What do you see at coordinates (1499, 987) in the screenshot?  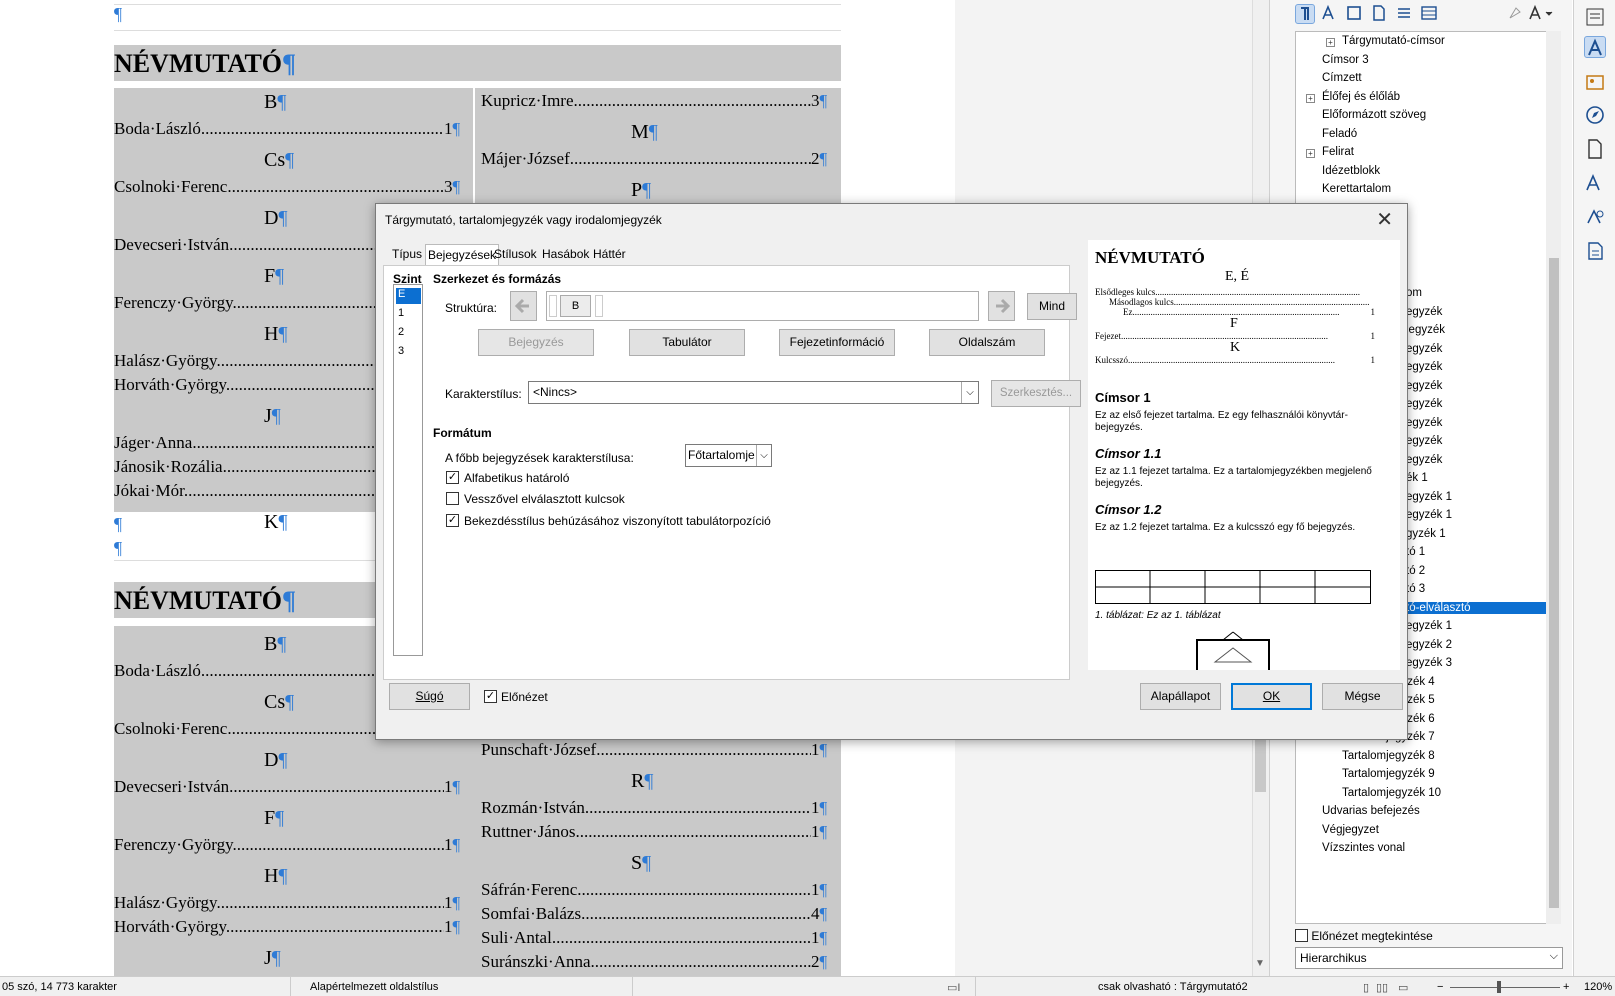 I see `zoom-slider-handle` at bounding box center [1499, 987].